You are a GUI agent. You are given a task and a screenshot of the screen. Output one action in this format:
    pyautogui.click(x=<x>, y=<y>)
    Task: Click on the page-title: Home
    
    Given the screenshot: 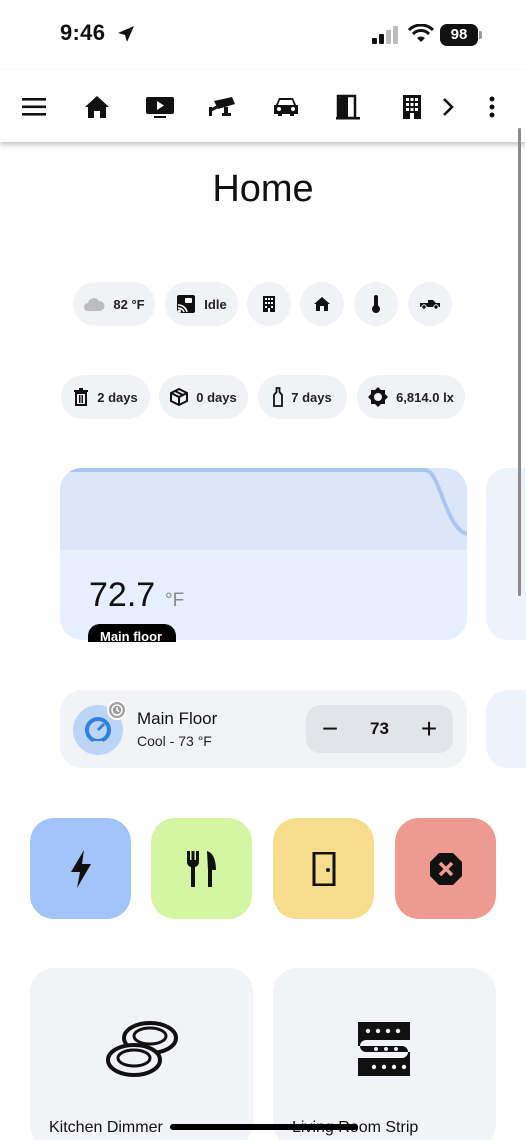 What is the action you would take?
    pyautogui.click(x=263, y=189)
    